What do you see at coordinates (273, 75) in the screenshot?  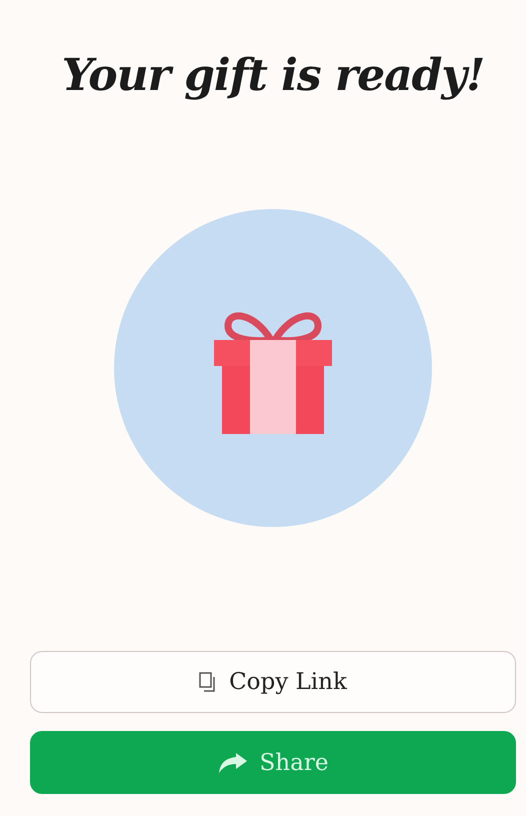 I see `page-title: Your gift is ready!` at bounding box center [273, 75].